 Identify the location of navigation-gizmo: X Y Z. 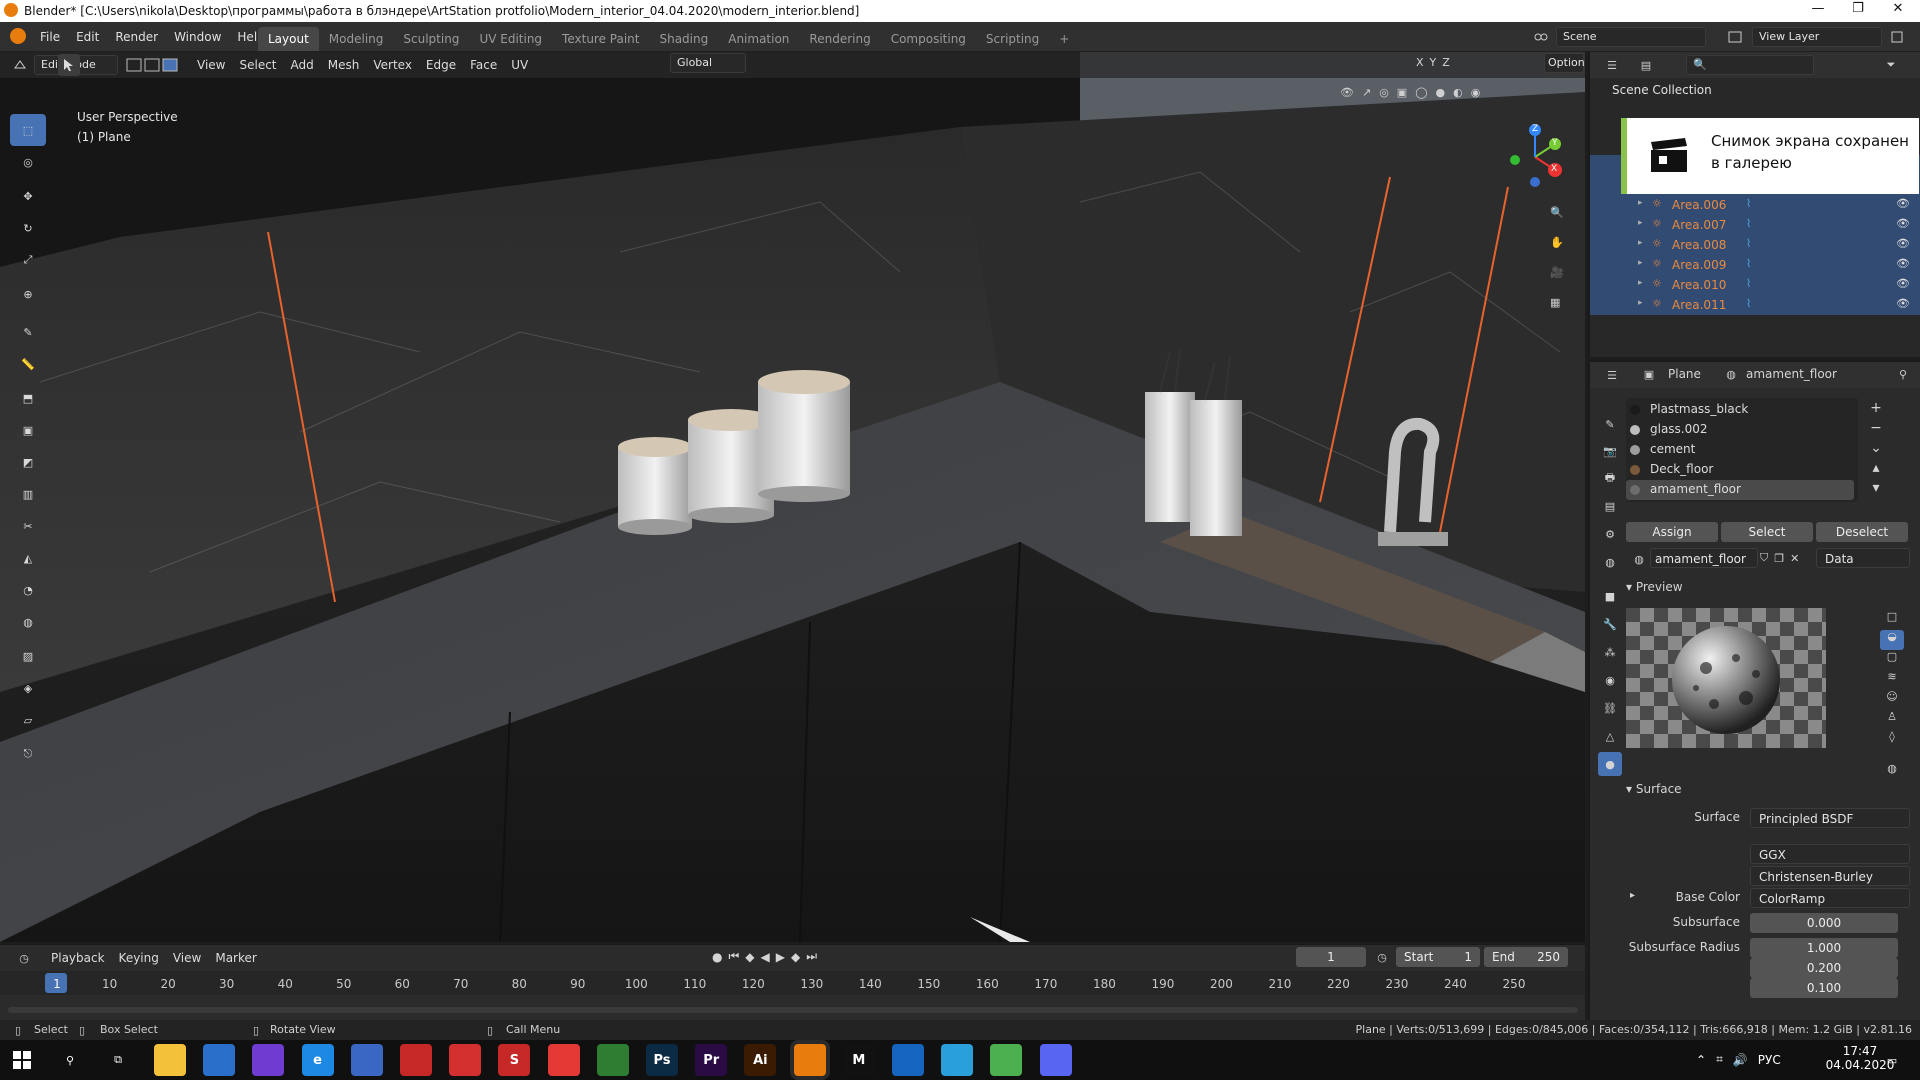
(1535, 152).